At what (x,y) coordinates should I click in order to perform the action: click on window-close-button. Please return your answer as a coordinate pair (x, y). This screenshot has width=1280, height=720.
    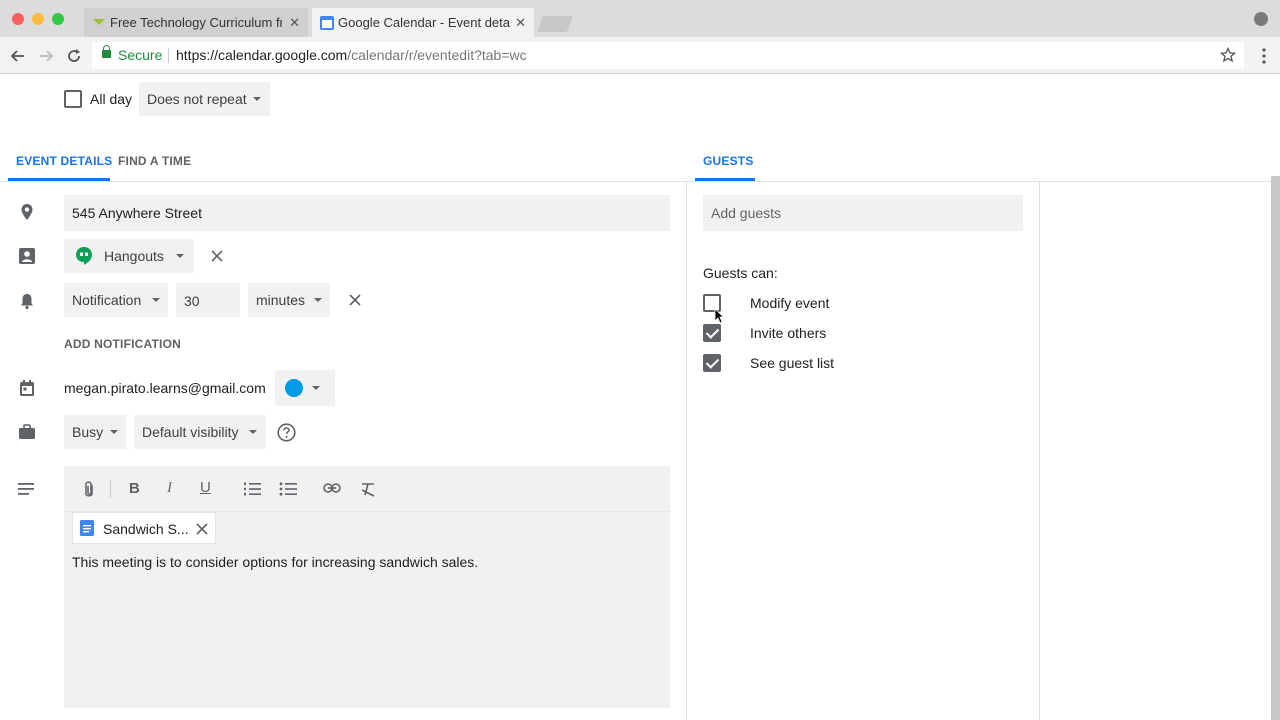
    Looking at the image, I should click on (18, 19).